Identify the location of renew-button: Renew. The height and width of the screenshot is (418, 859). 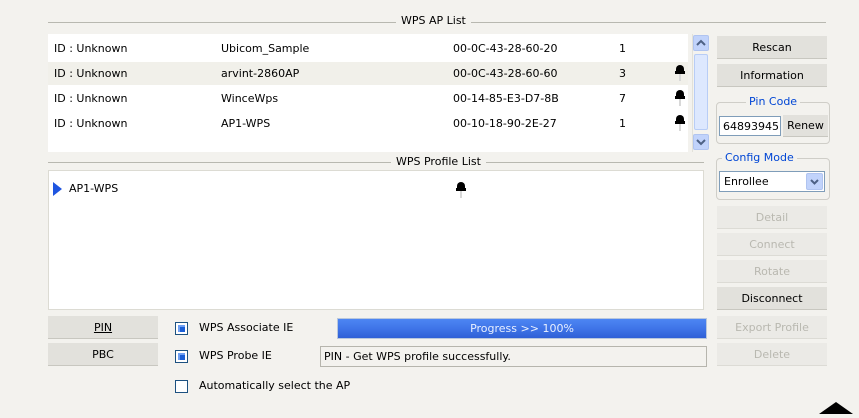
(805, 126).